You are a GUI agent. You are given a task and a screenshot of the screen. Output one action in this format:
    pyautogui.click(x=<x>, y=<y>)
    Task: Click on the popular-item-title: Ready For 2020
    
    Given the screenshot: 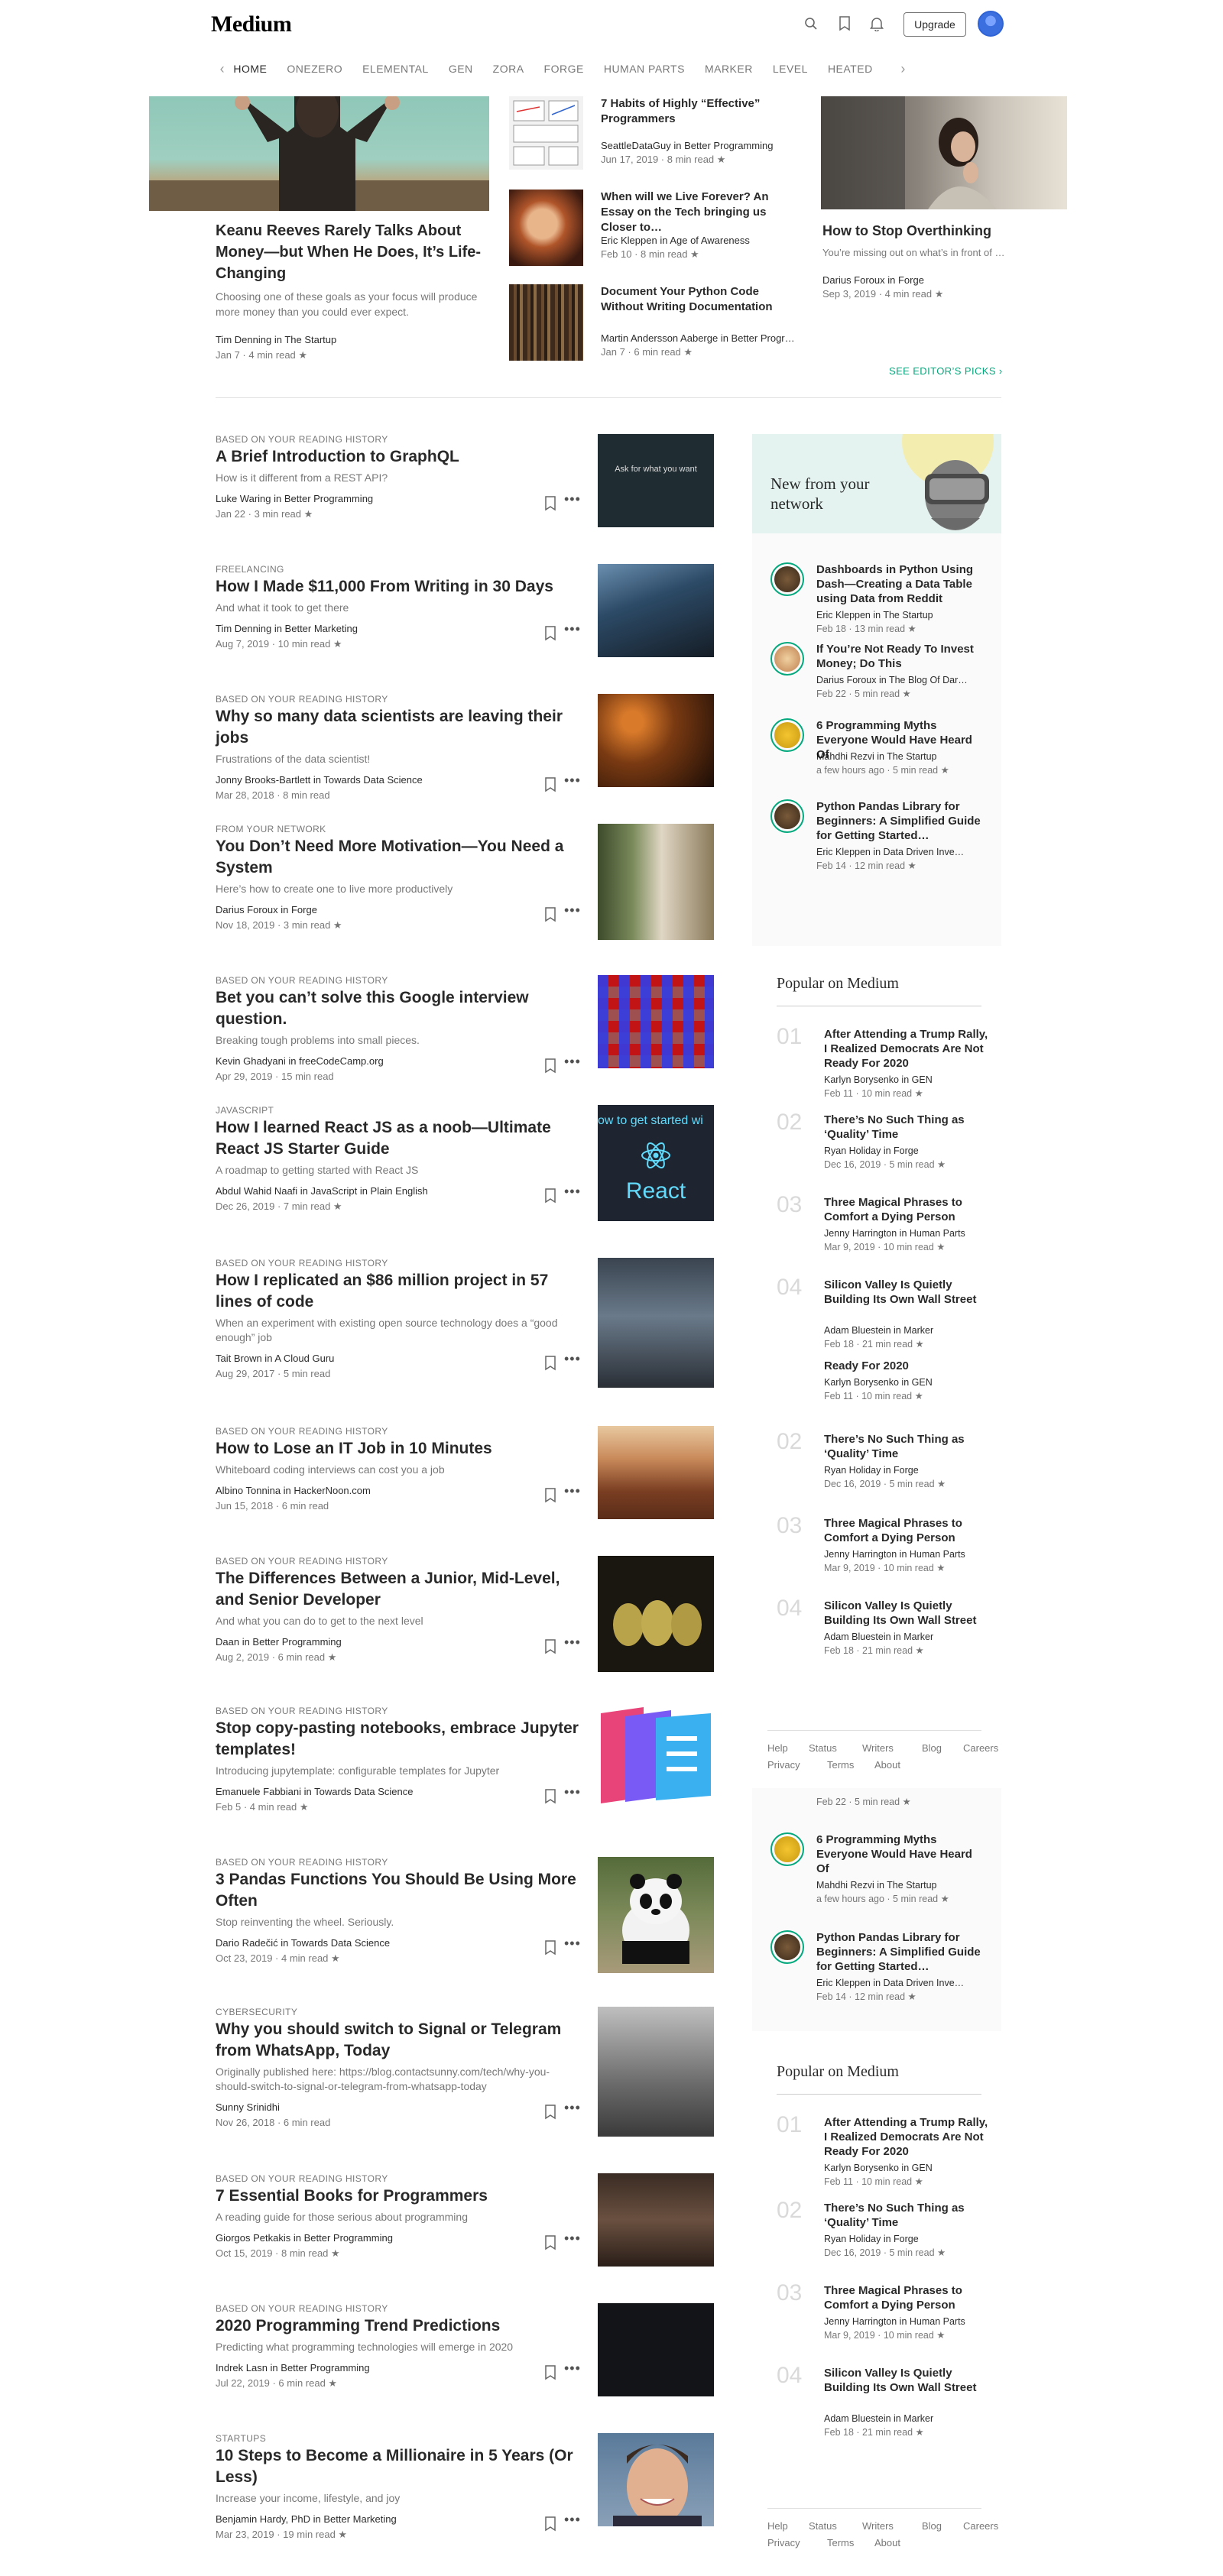 What is the action you would take?
    pyautogui.click(x=908, y=1366)
    